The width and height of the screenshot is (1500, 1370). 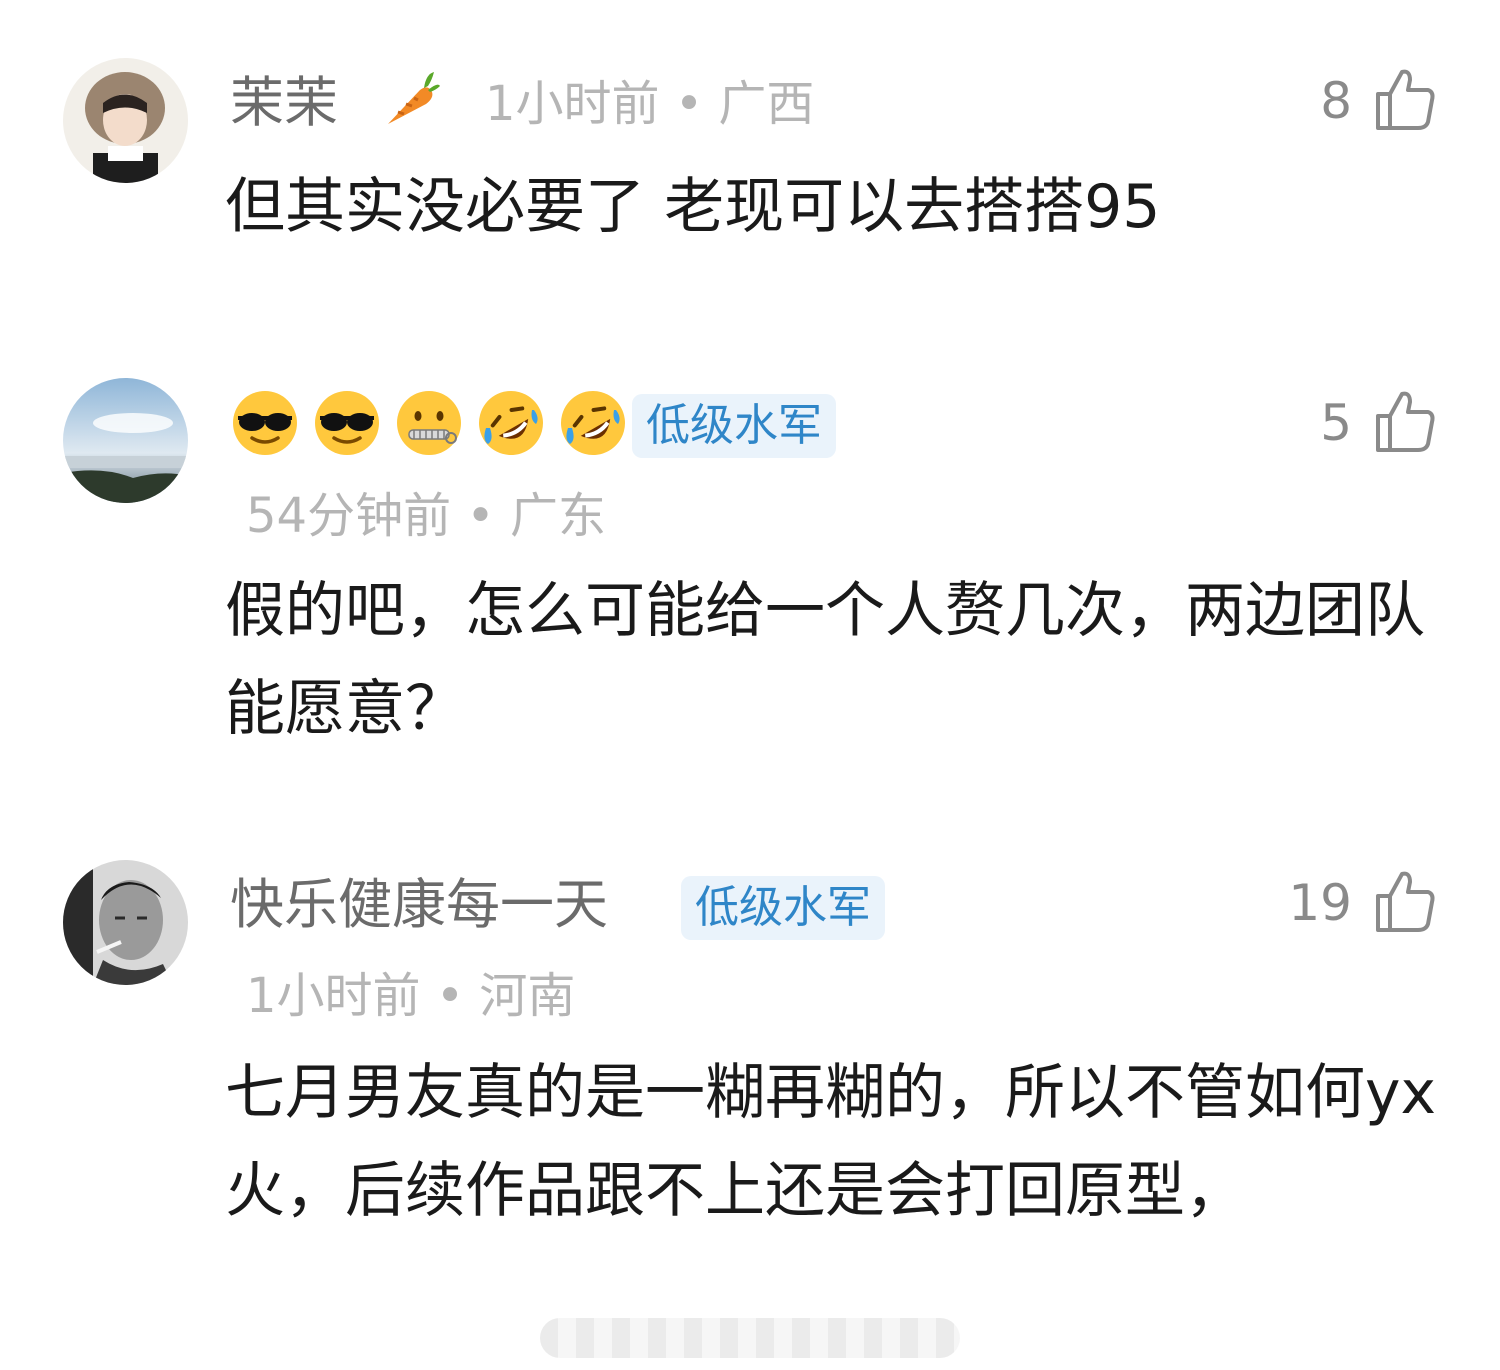 I want to click on post-location: 广东, so click(x=557, y=516).